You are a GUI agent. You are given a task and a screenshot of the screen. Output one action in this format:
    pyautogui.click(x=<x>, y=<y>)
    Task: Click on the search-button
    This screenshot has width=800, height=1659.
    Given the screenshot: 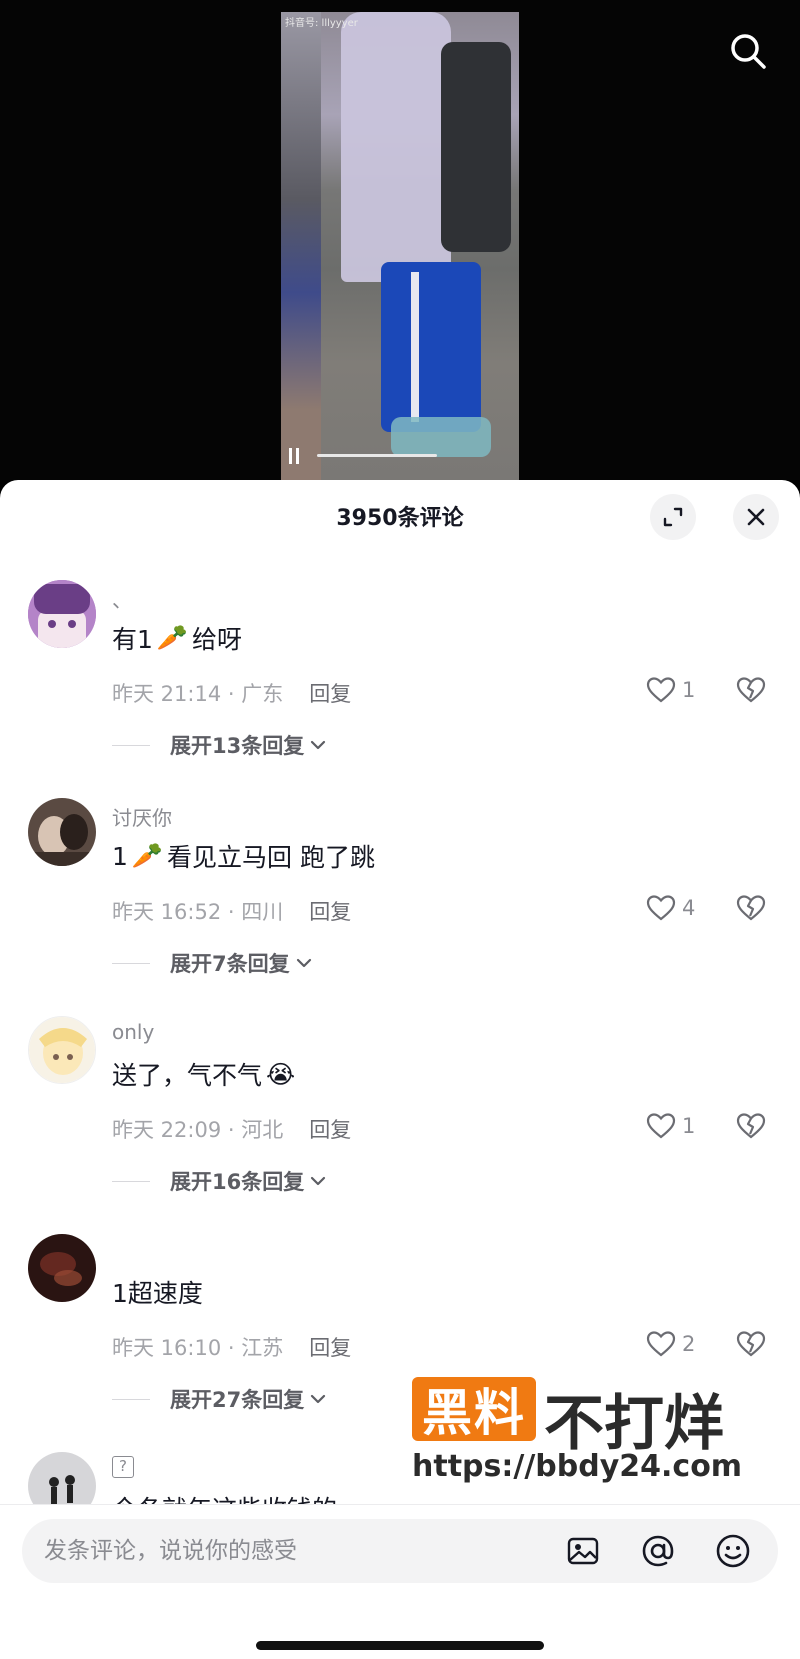 What is the action you would take?
    pyautogui.click(x=748, y=51)
    